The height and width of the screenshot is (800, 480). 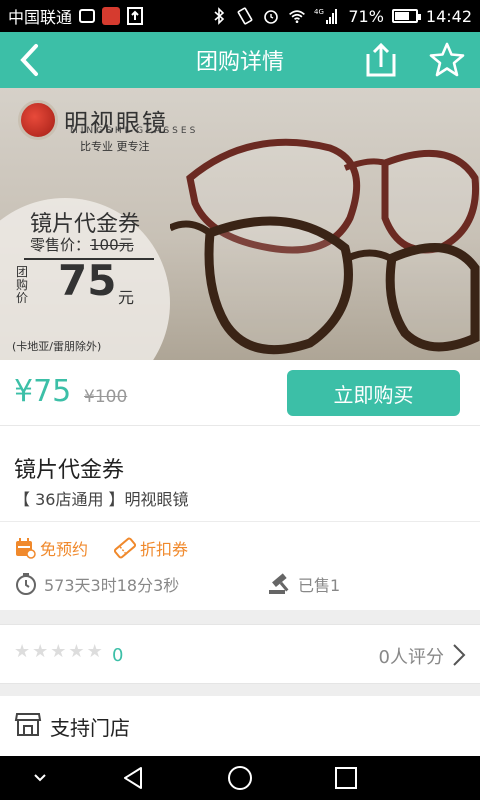 I want to click on calendar-icon, so click(x=26, y=548).